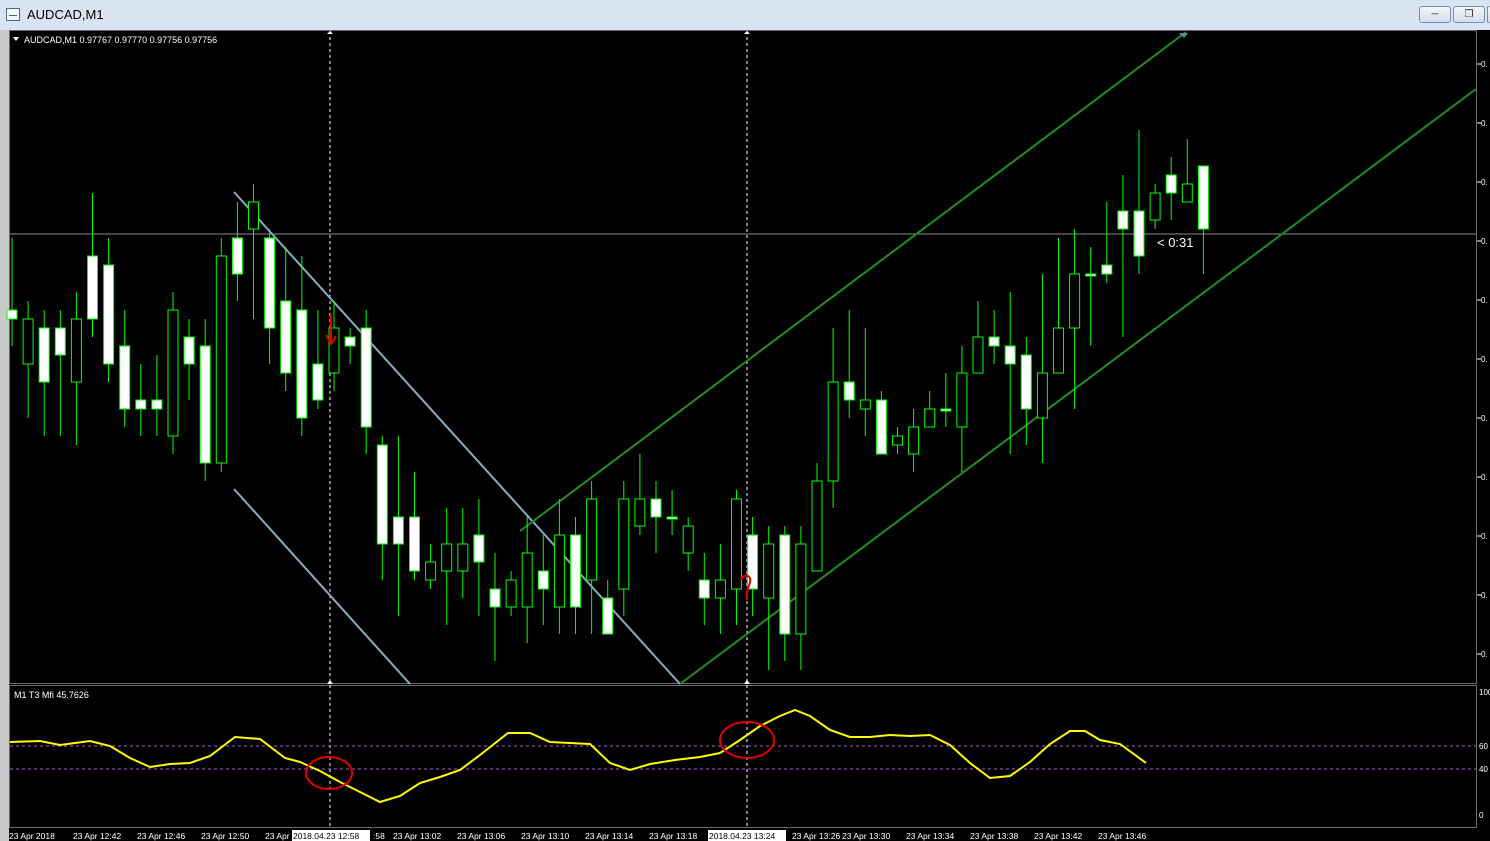 This screenshot has height=841, width=1490. Describe the element at coordinates (609, 836) in the screenshot. I see `time-label: 23 Apr 13:14` at that location.